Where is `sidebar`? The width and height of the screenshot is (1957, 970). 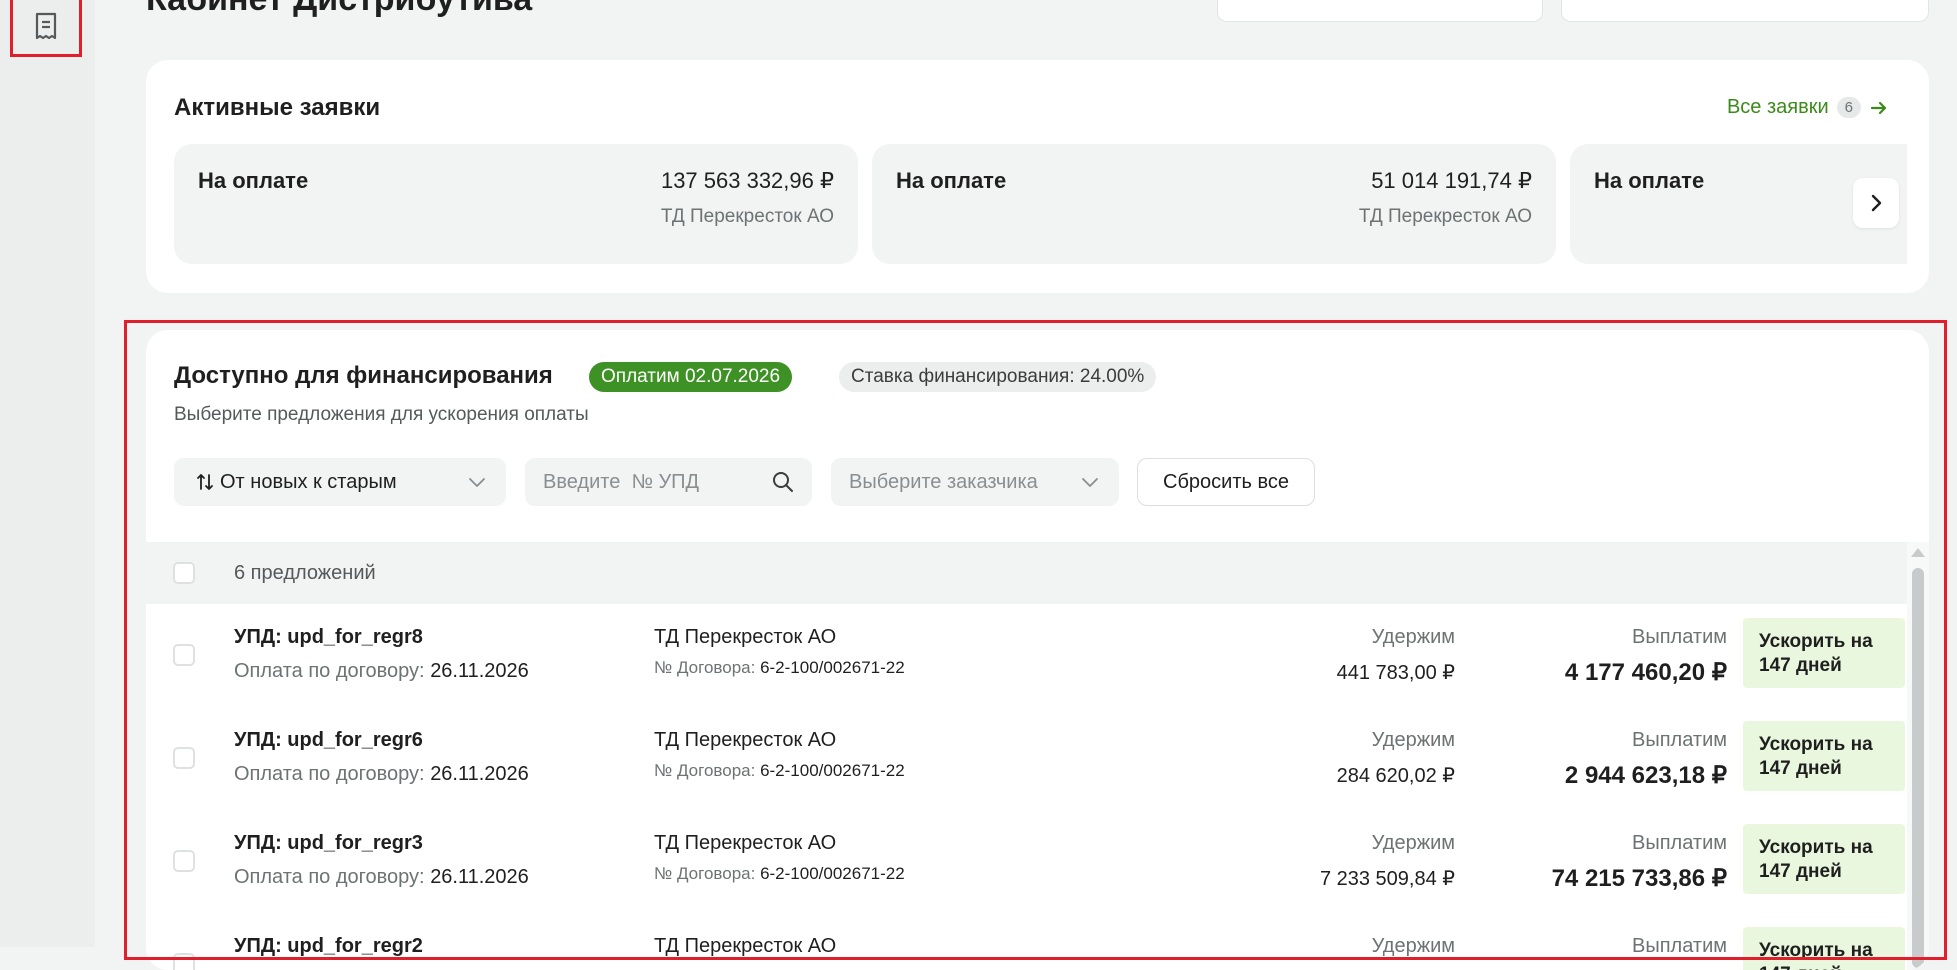
sidebar is located at coordinates (47, 473).